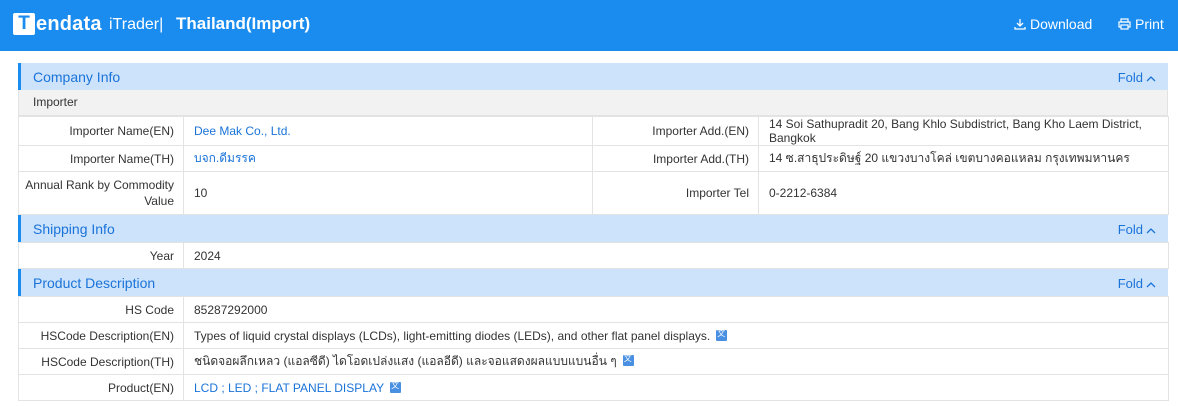 Image resolution: width=1178 pixels, height=406 pixels. I want to click on product-en-link: LCD ; LED ; FLAT PANEL DISPLAY, so click(289, 388).